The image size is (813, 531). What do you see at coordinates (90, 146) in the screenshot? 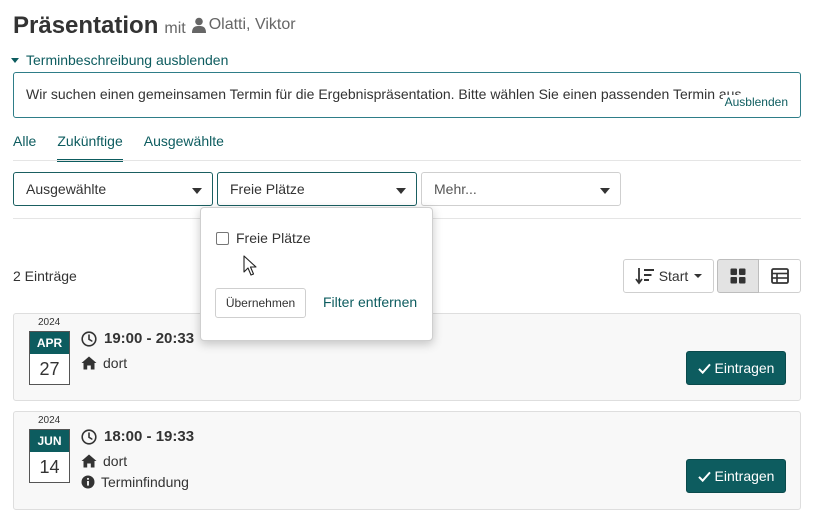
I see `tab-upcoming: Zukünftige` at bounding box center [90, 146].